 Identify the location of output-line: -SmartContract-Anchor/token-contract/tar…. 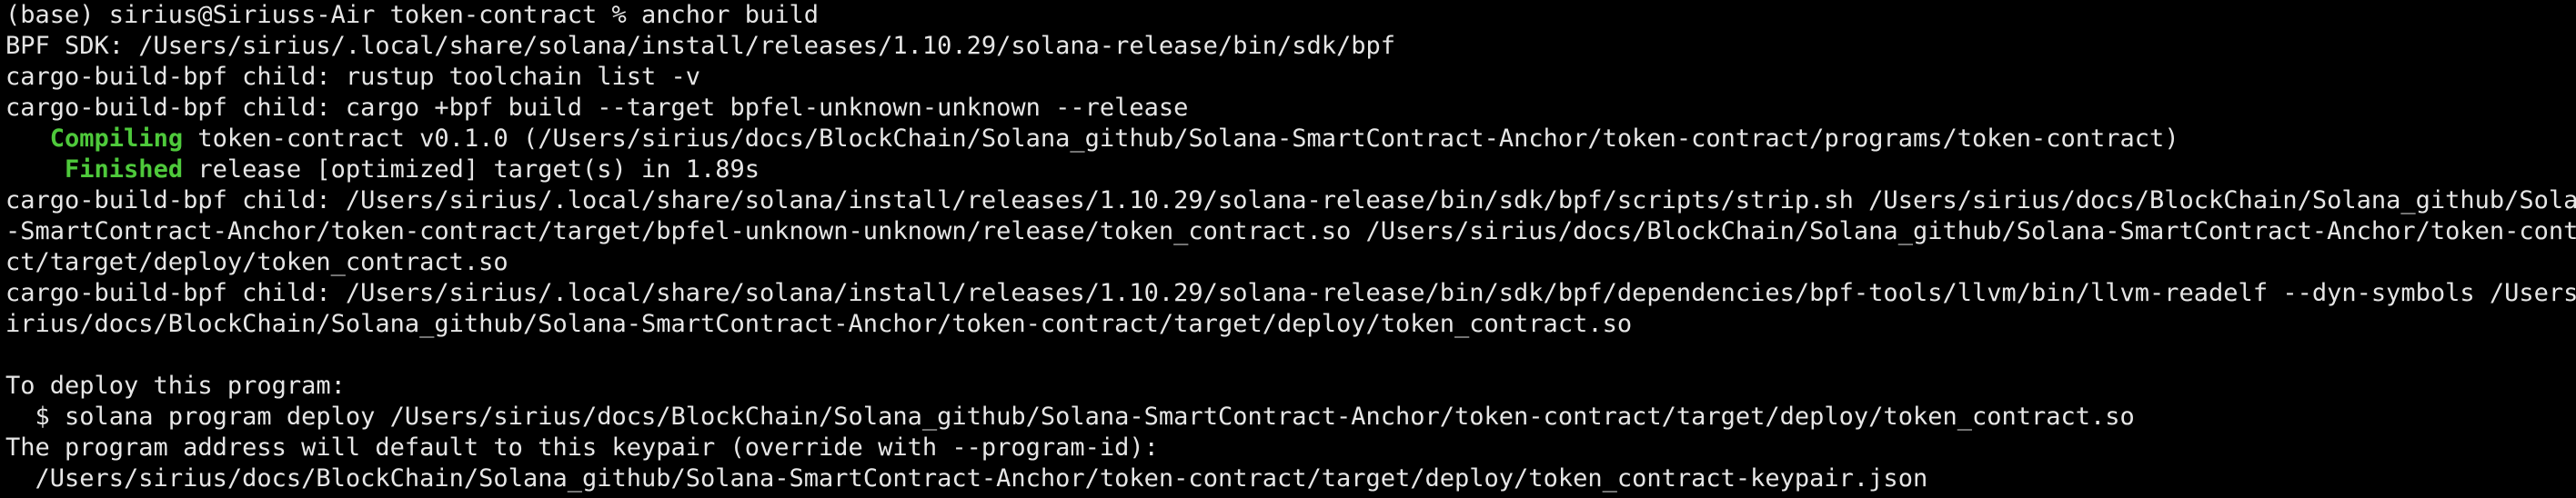
(1290, 231).